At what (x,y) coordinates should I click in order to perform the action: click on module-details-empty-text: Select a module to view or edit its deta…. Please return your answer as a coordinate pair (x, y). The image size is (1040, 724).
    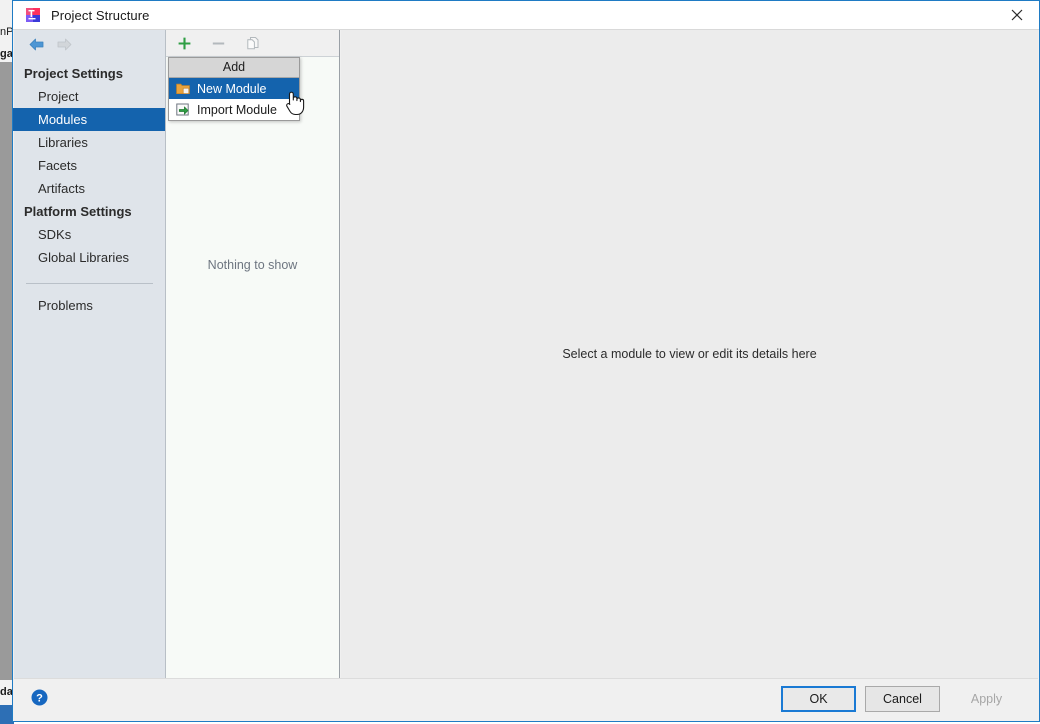
    Looking at the image, I should click on (689, 354).